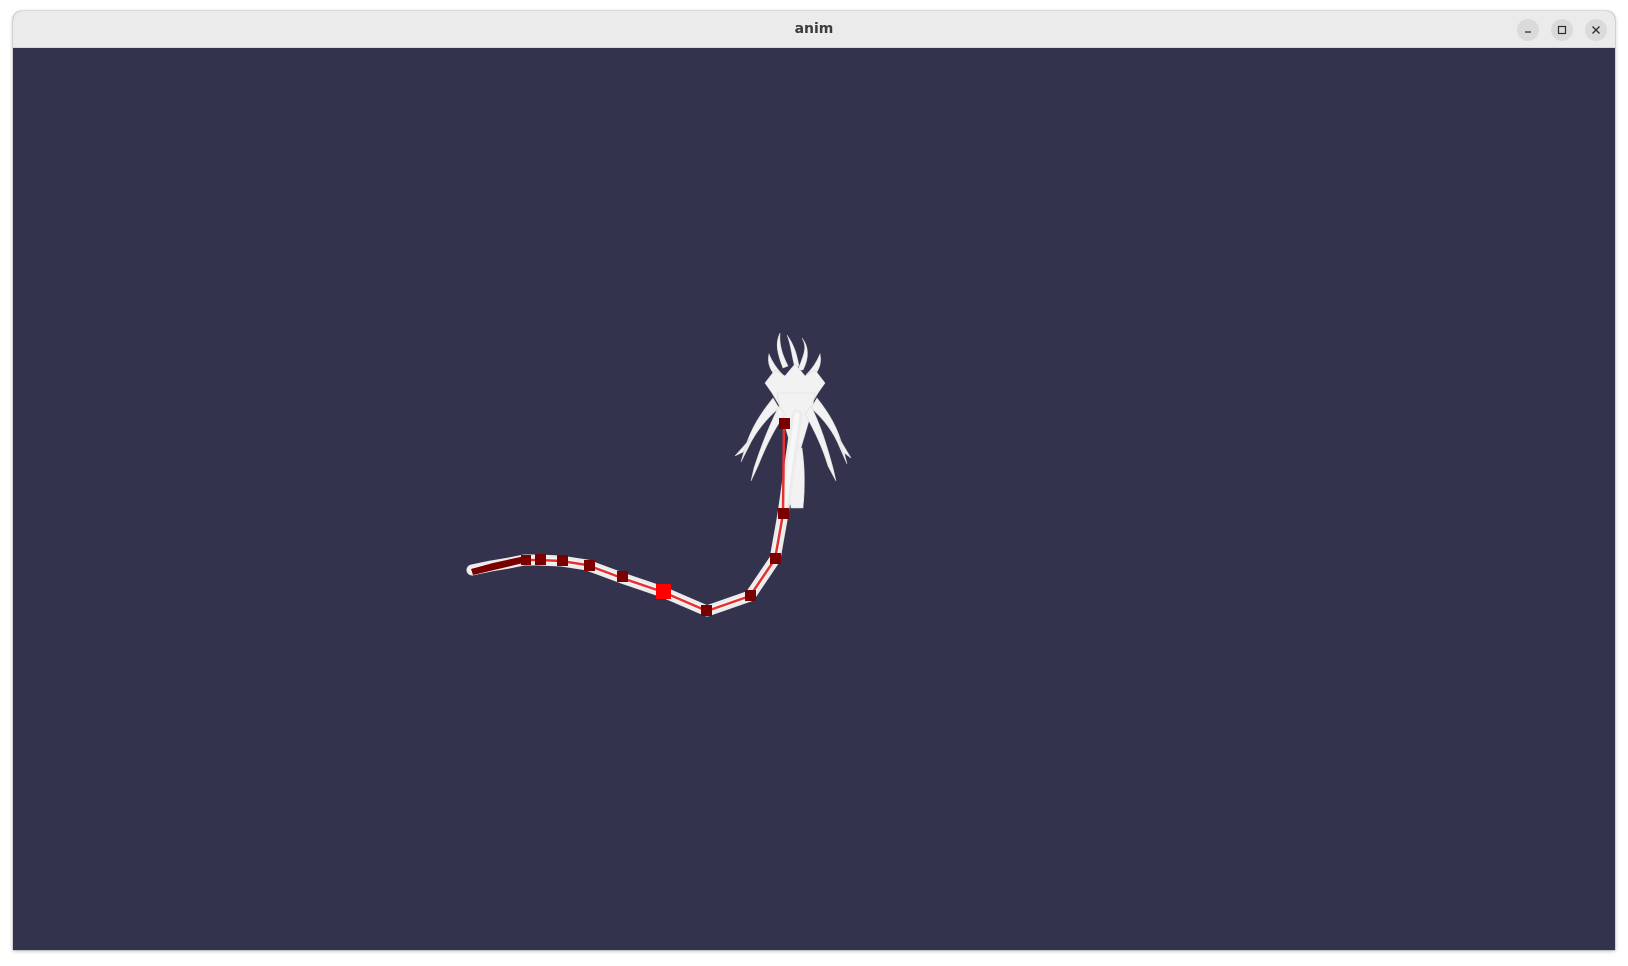  I want to click on maximize-icon, so click(1562, 30).